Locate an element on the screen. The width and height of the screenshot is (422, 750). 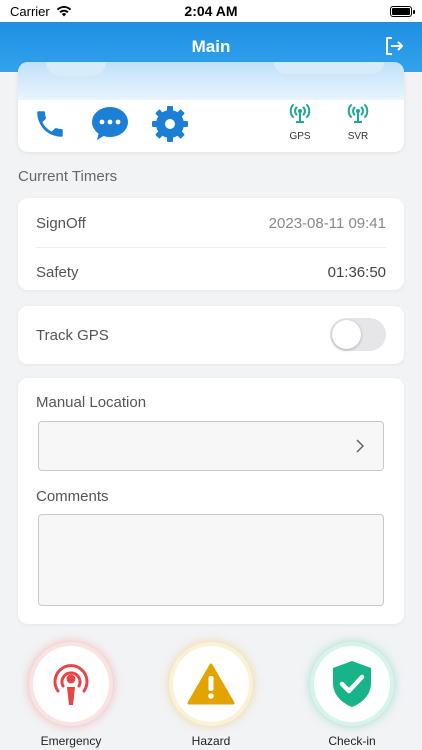
checkin-button is located at coordinates (352, 684).